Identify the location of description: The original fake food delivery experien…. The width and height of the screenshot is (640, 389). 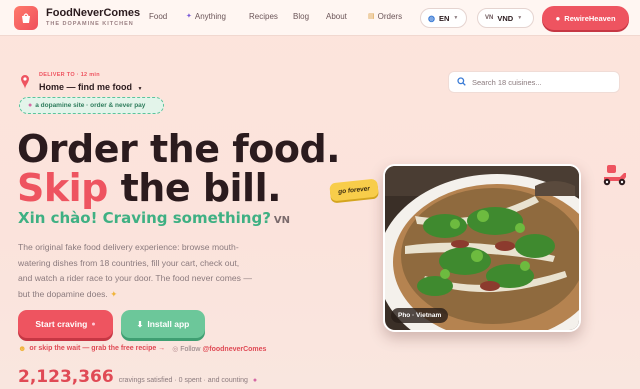
(135, 271).